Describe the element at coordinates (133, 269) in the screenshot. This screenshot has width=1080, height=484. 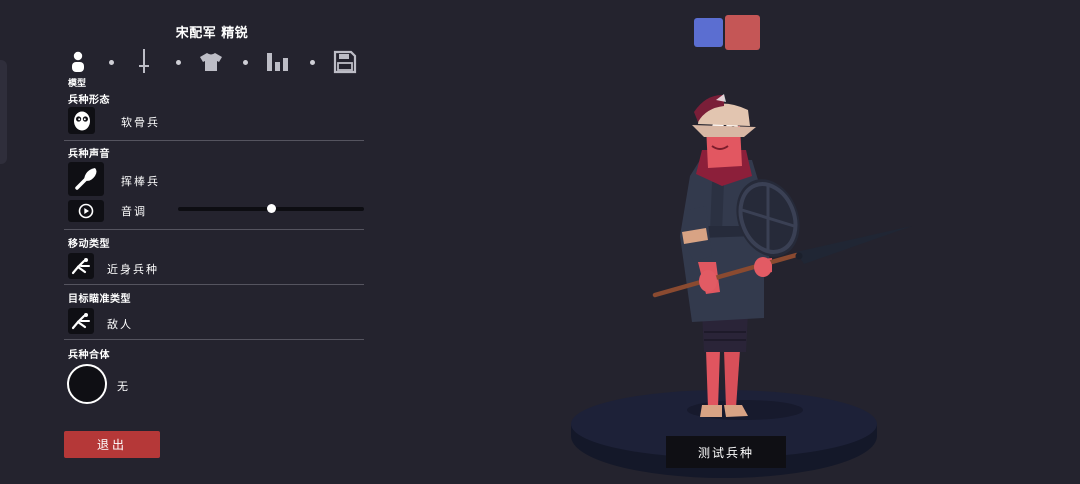
I see `movement-value: 近身兵种` at that location.